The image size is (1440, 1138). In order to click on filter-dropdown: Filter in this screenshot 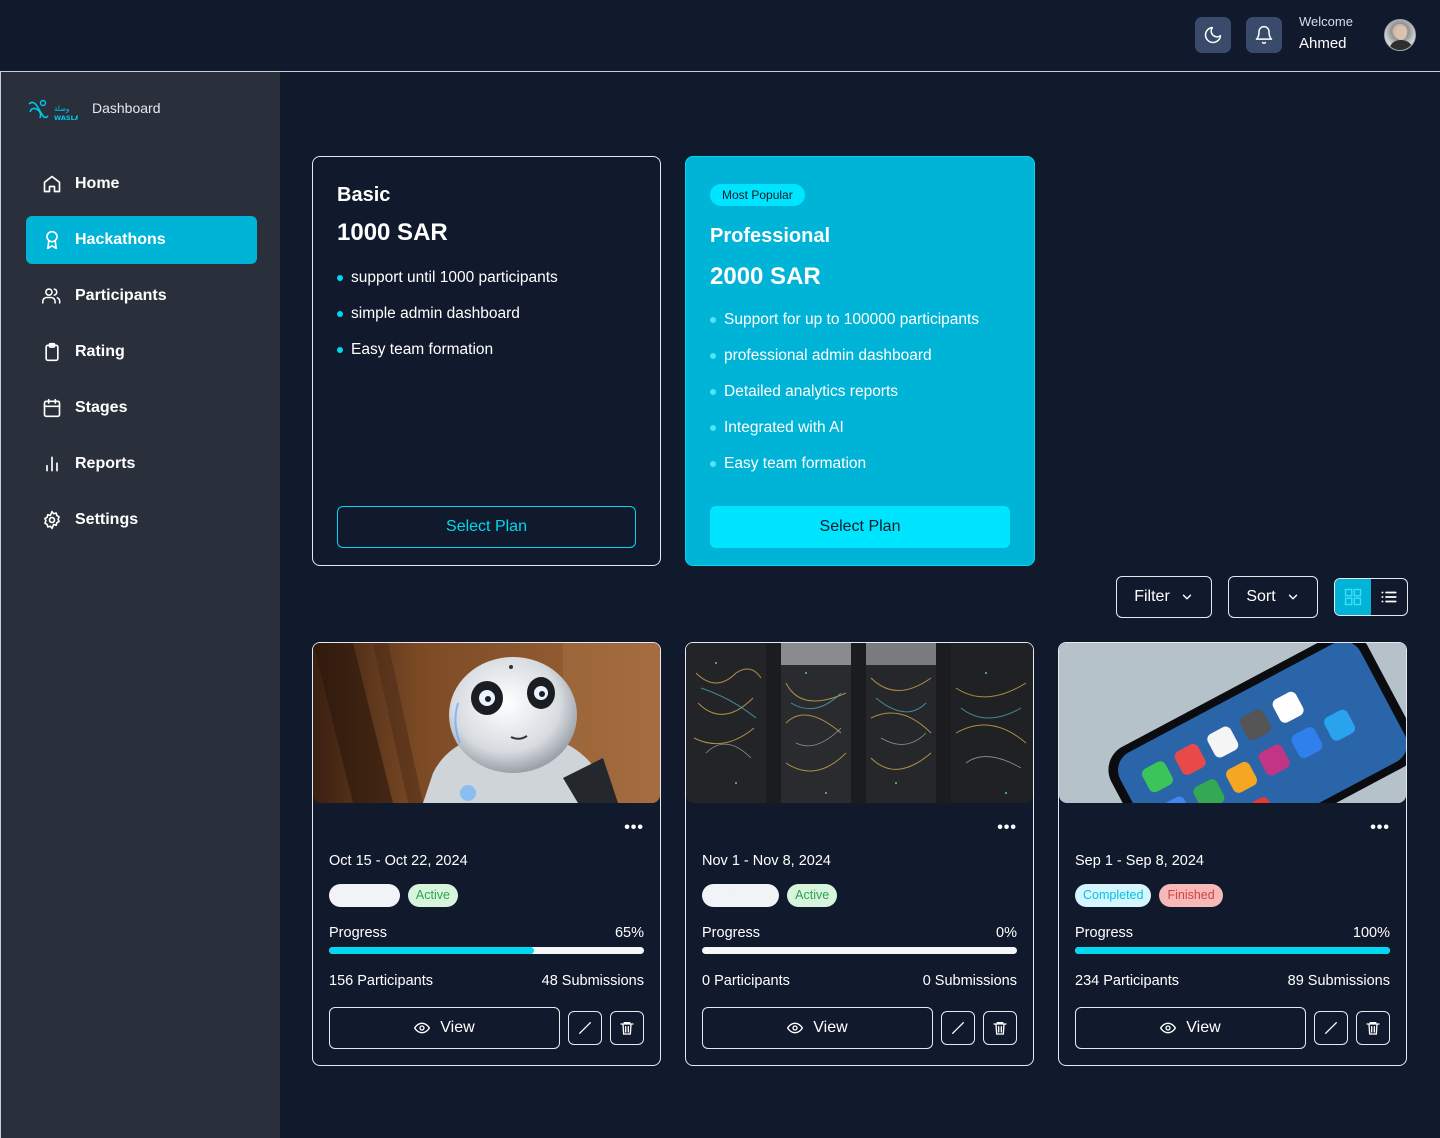, I will do `click(1164, 597)`.